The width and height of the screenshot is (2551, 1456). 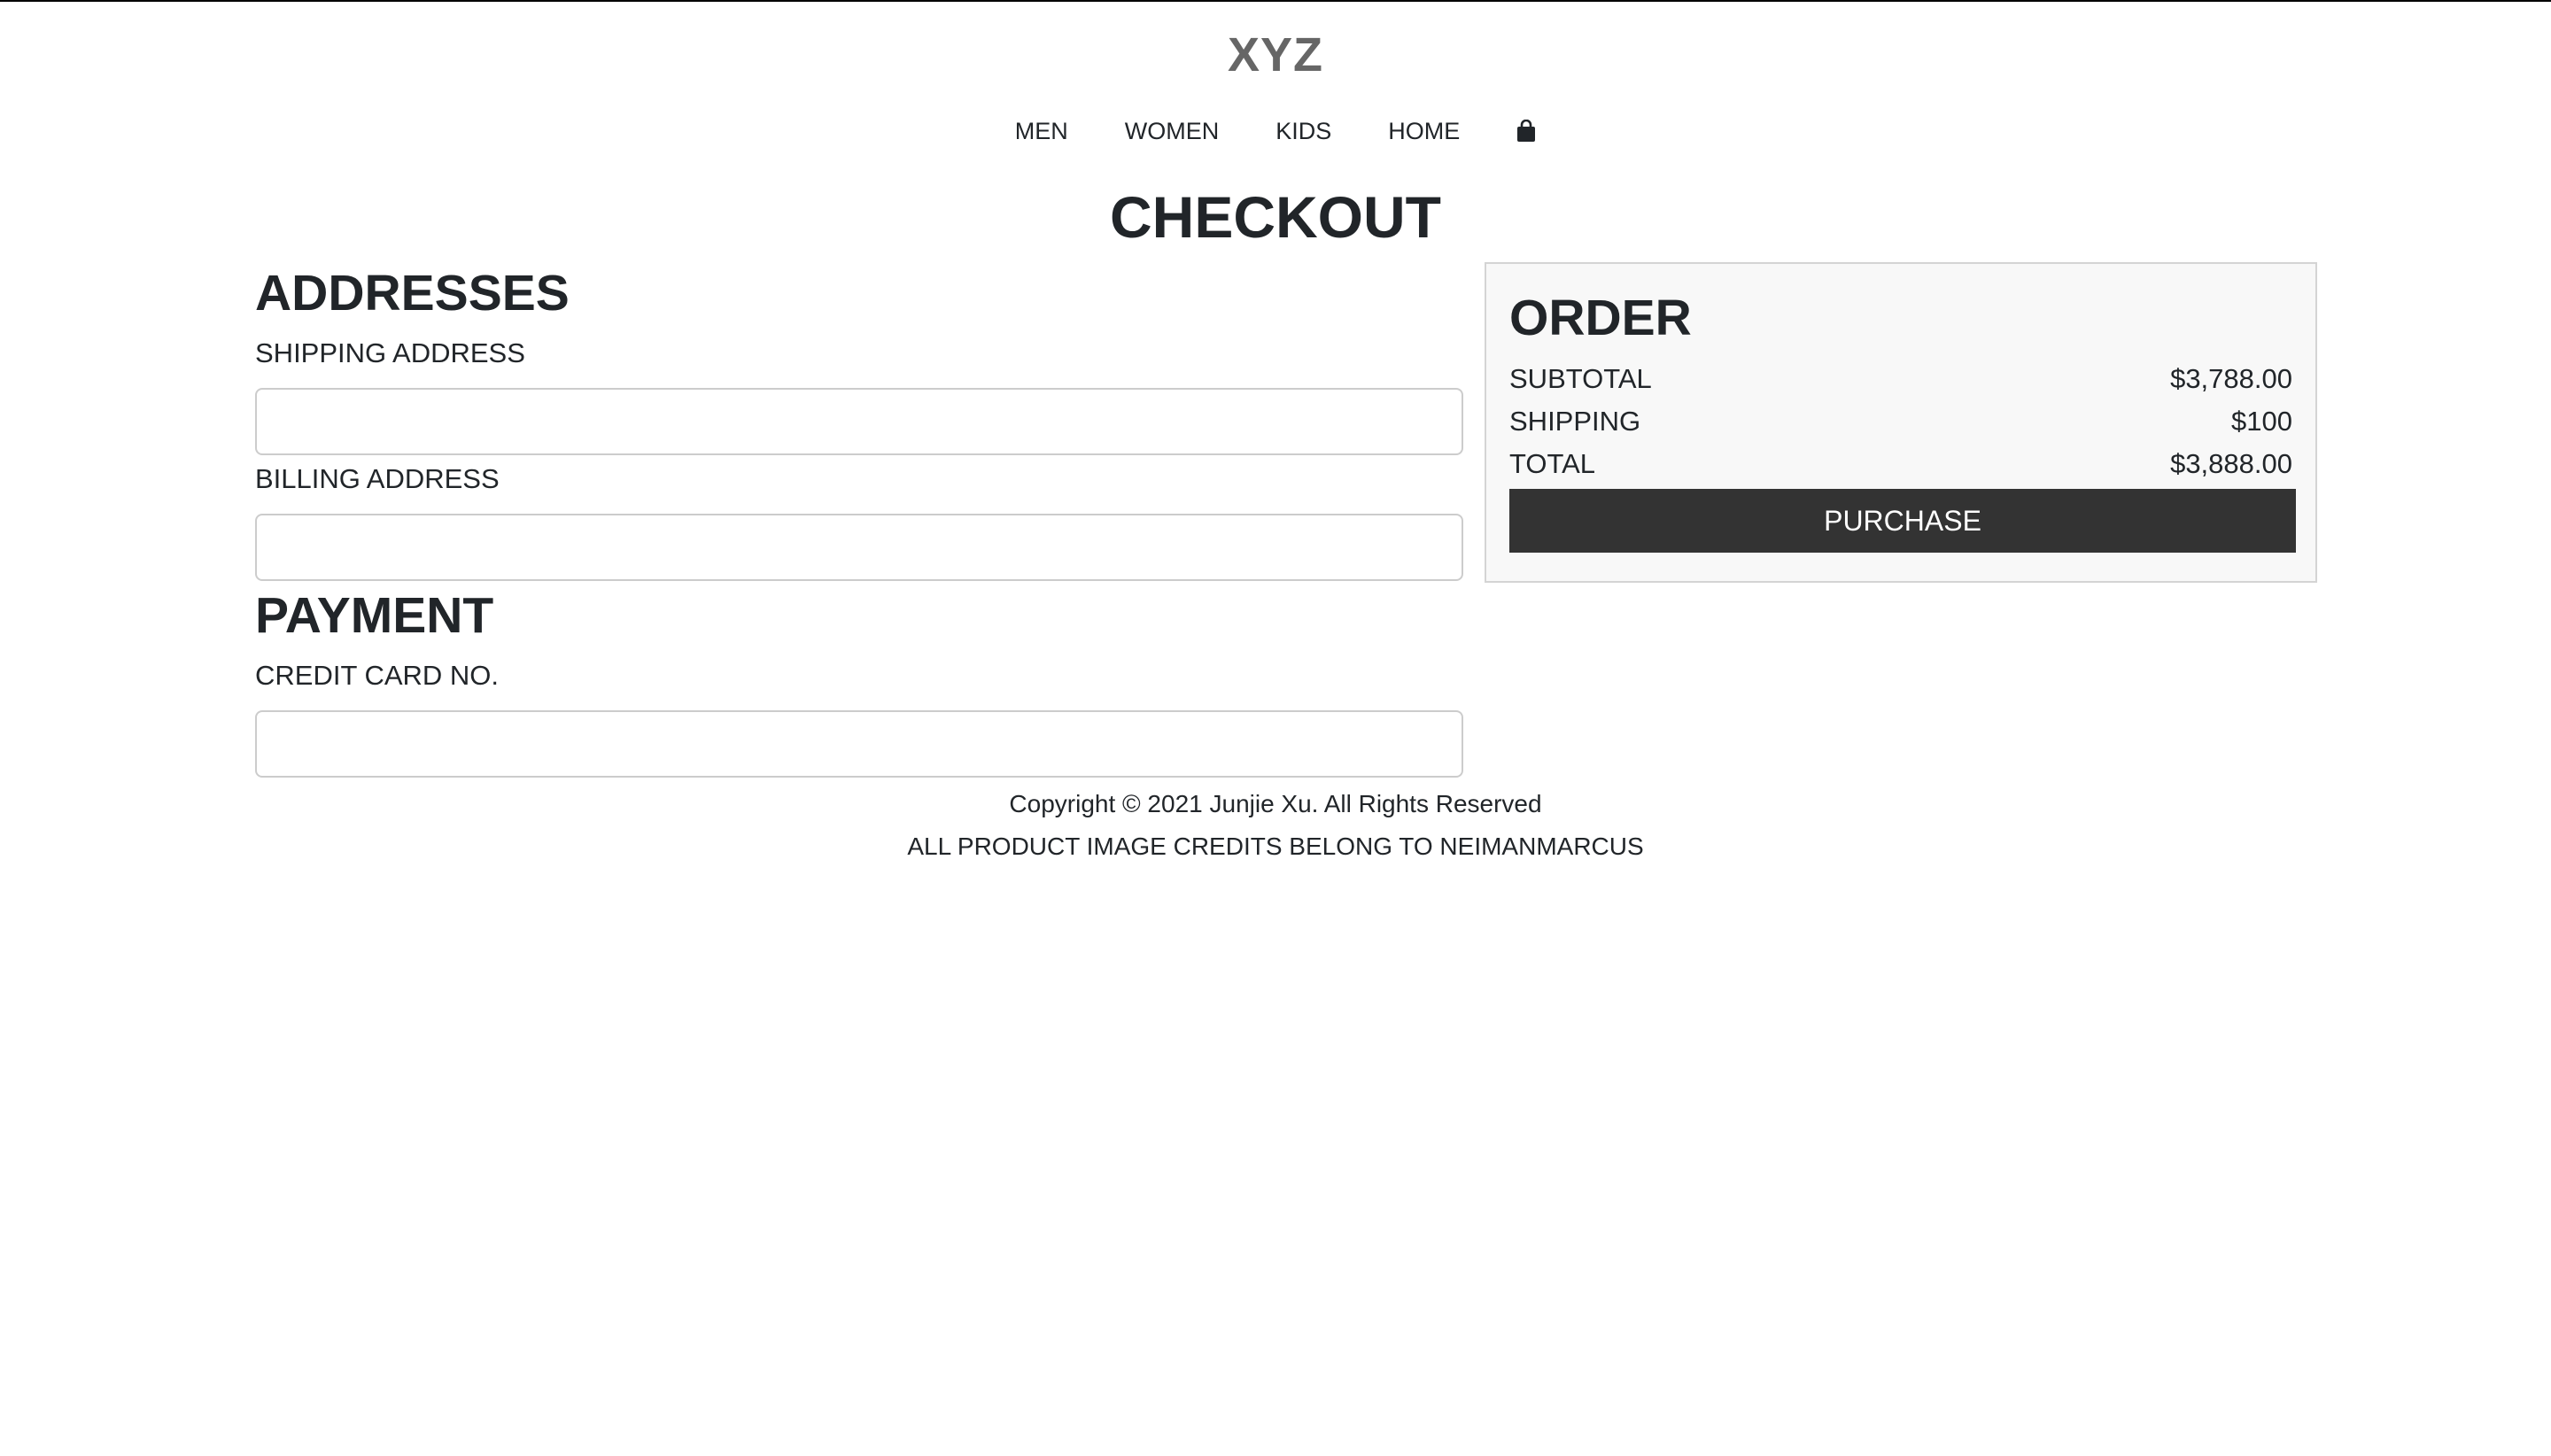 I want to click on shipping-label: SHIPPING, so click(x=1575, y=422).